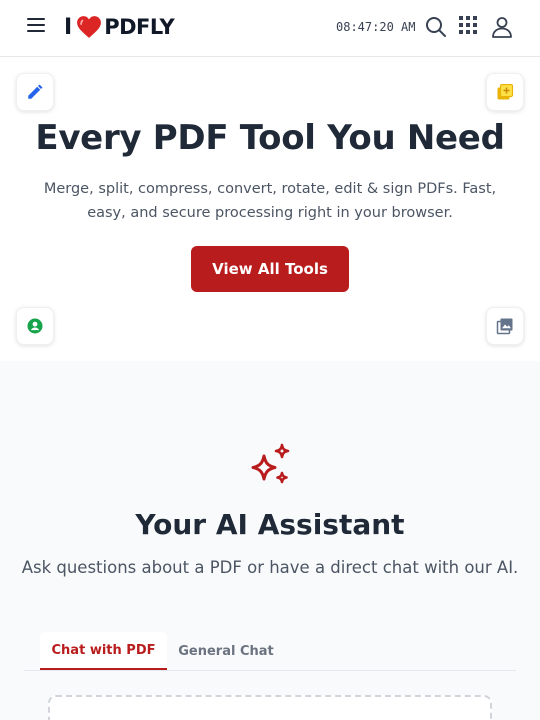 The width and height of the screenshot is (540, 720). Describe the element at coordinates (505, 92) in the screenshot. I see `image-add-icon` at that location.